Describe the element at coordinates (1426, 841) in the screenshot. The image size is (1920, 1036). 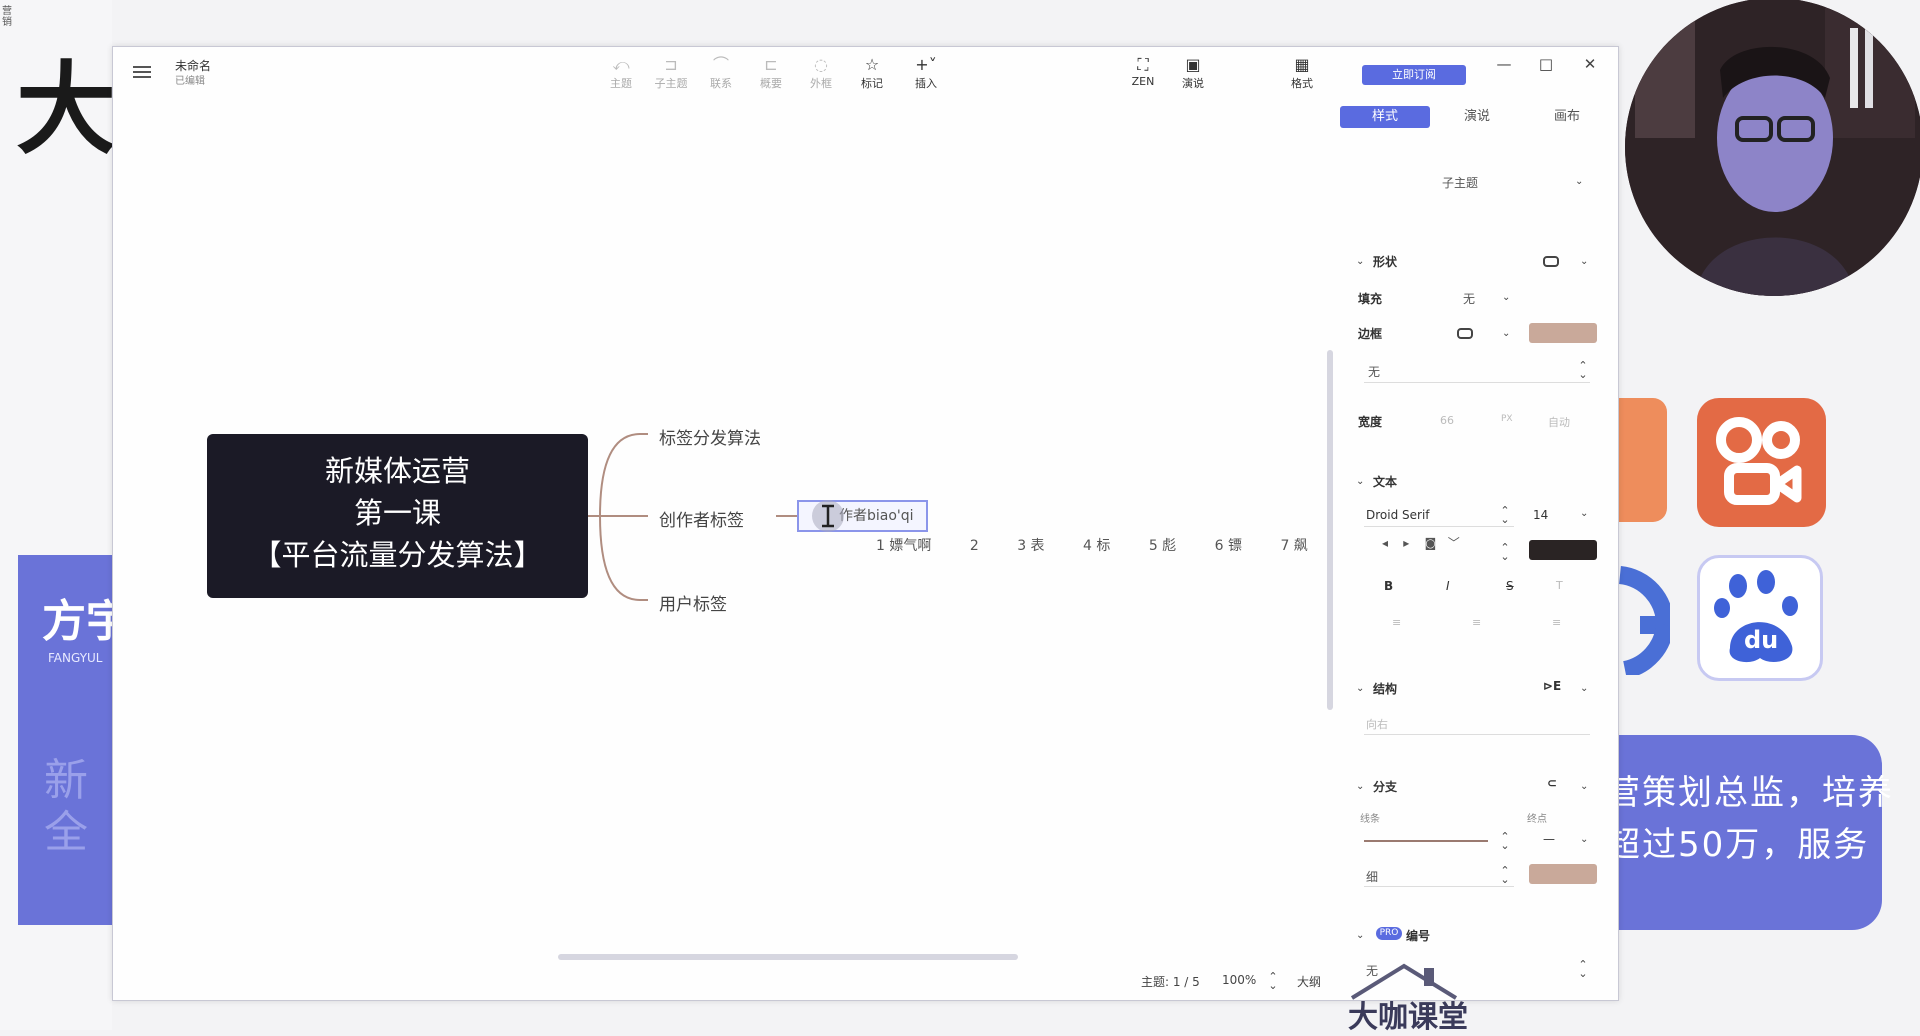
I see `line-style-preview` at that location.